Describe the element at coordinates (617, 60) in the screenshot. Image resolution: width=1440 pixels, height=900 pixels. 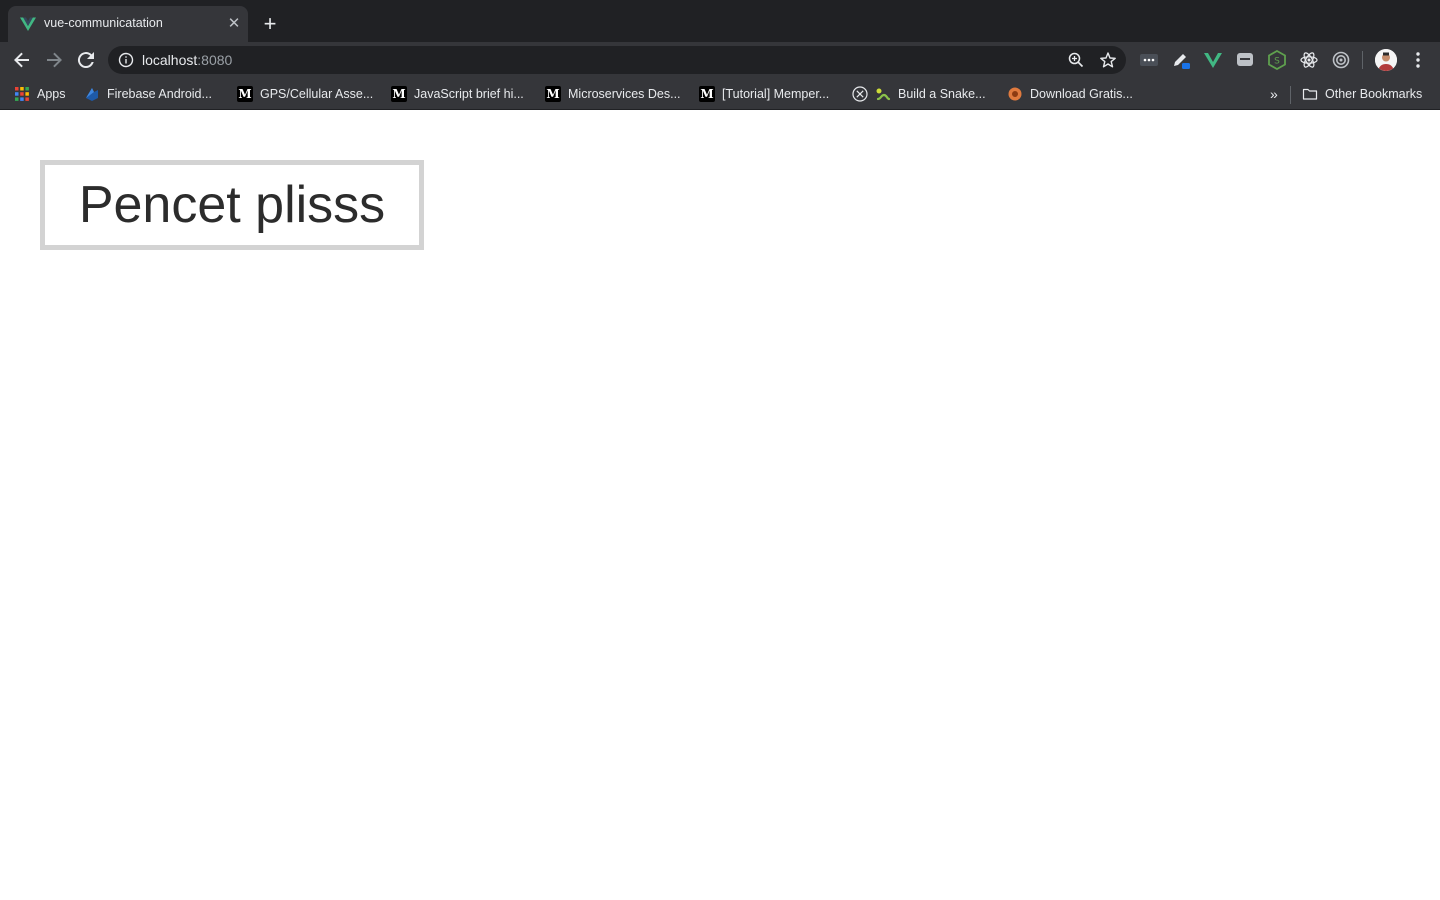
I see `address-bar: localhost:8080` at that location.